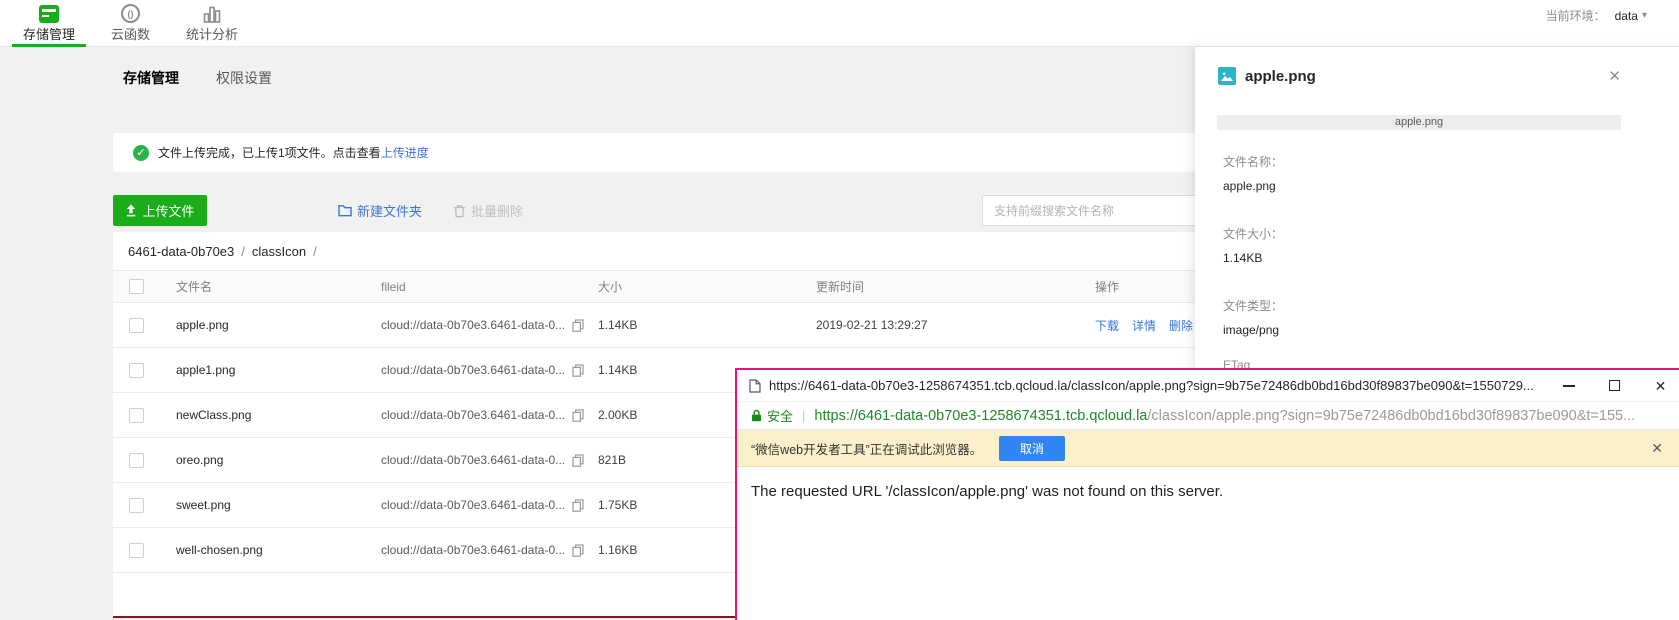 Image resolution: width=1679 pixels, height=620 pixels. What do you see at coordinates (1208, 448) in the screenshot?
I see `debug-infobar: “微信web开发者工具”正在调试此浏览器。 取消 ✕` at bounding box center [1208, 448].